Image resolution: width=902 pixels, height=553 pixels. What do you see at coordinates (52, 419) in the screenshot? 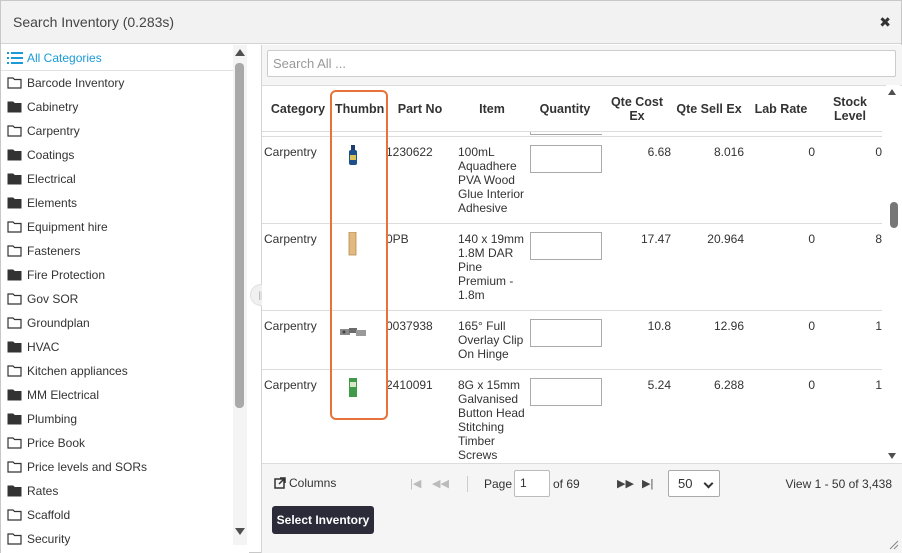
I see `sidebar-item-label: Plumbing` at bounding box center [52, 419].